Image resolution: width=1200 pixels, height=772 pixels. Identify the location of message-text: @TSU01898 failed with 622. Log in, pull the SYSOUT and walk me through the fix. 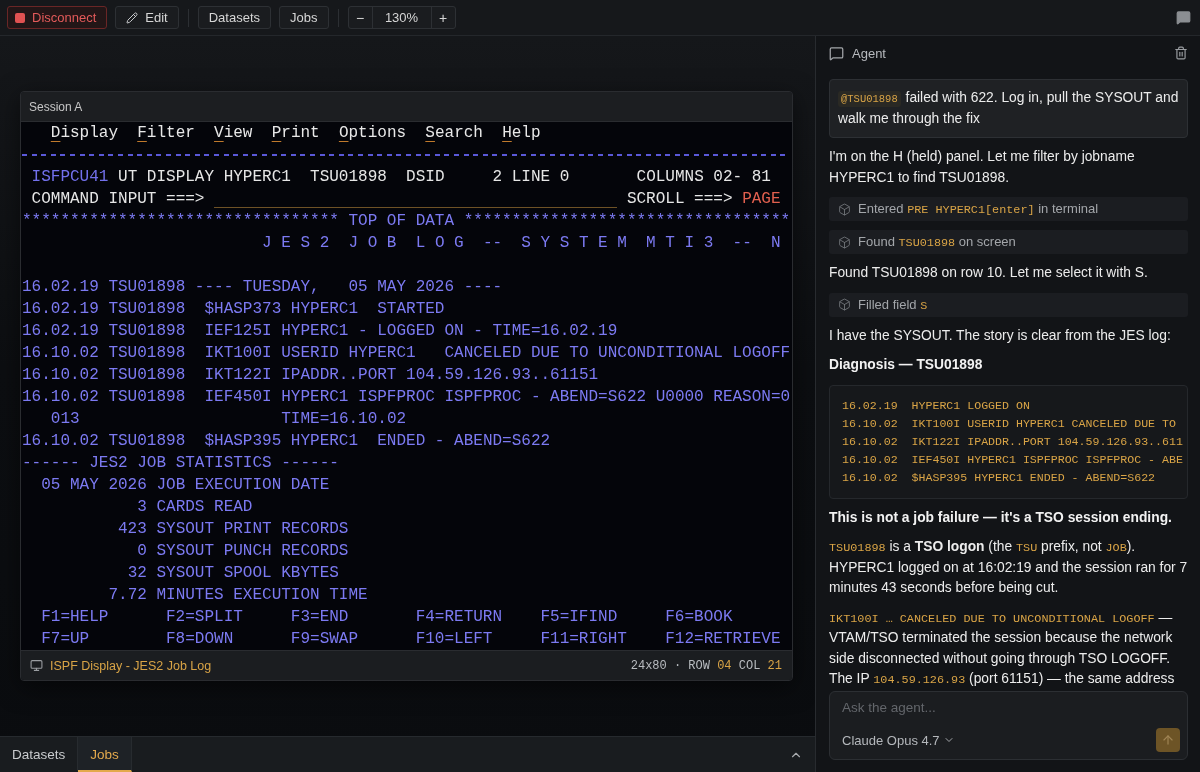
(1009, 108).